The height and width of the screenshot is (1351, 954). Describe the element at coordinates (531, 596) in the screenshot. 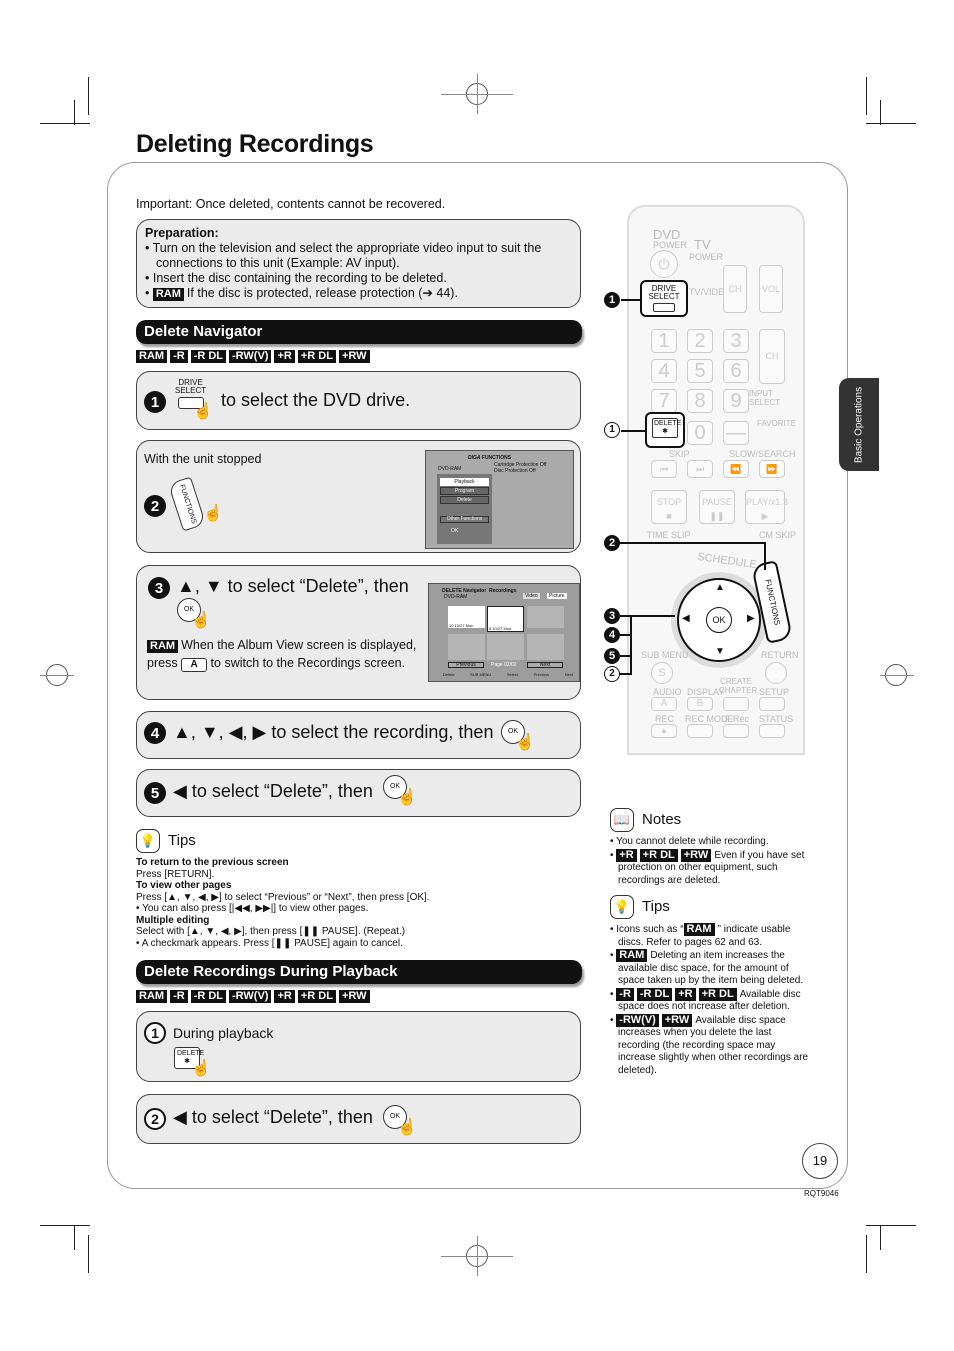

I see `video-tab: Video` at that location.